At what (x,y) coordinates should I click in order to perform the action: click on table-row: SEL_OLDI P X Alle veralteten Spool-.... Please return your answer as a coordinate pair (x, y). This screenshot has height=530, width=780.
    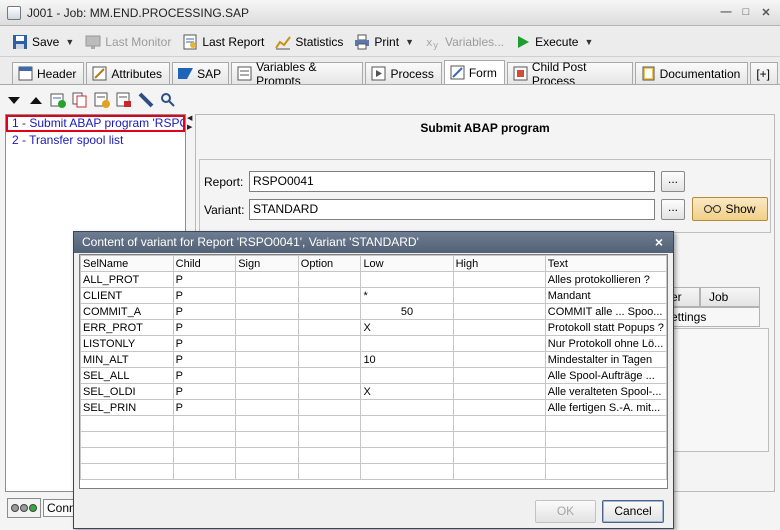
    Looking at the image, I should click on (374, 391).